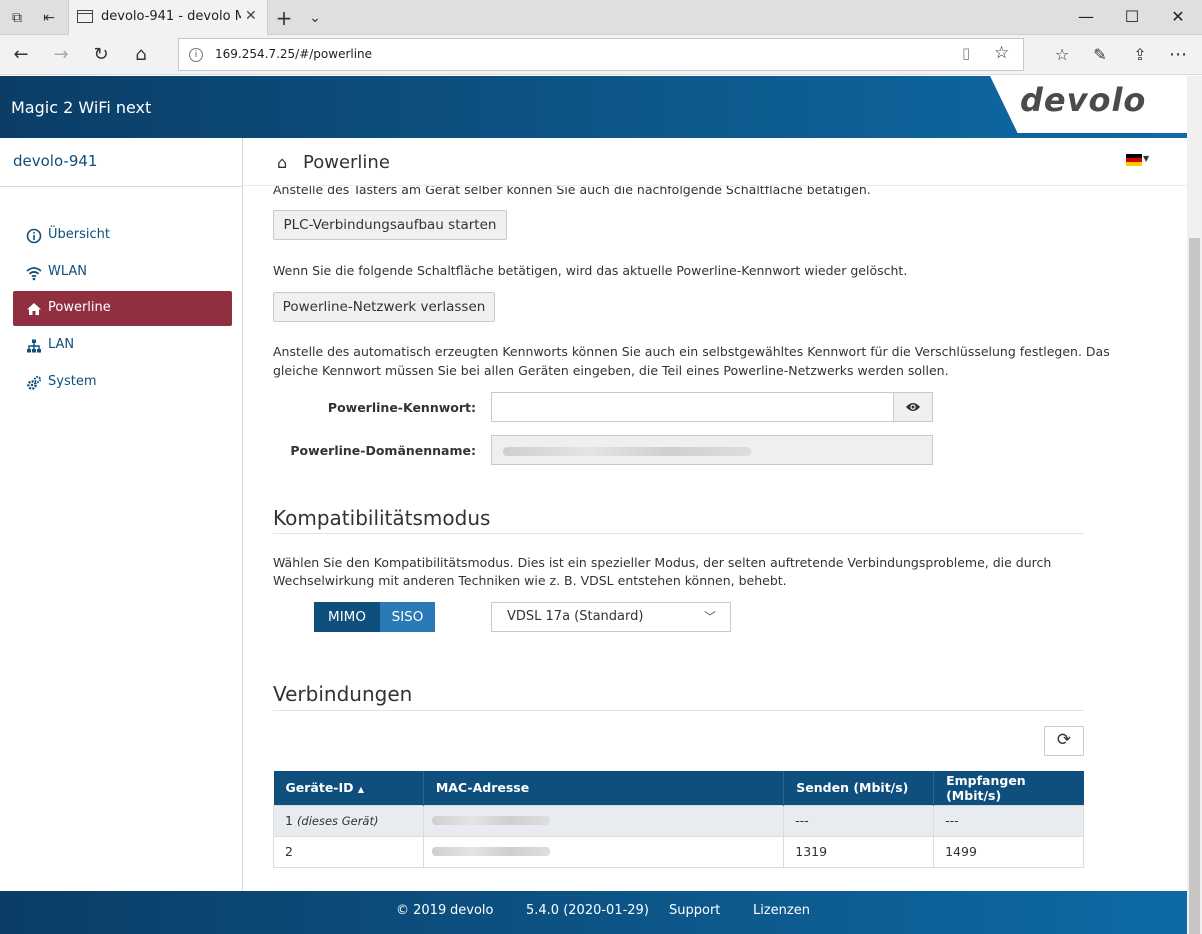 This screenshot has width=1202, height=934. I want to click on sidebar-divider, so click(121, 186).